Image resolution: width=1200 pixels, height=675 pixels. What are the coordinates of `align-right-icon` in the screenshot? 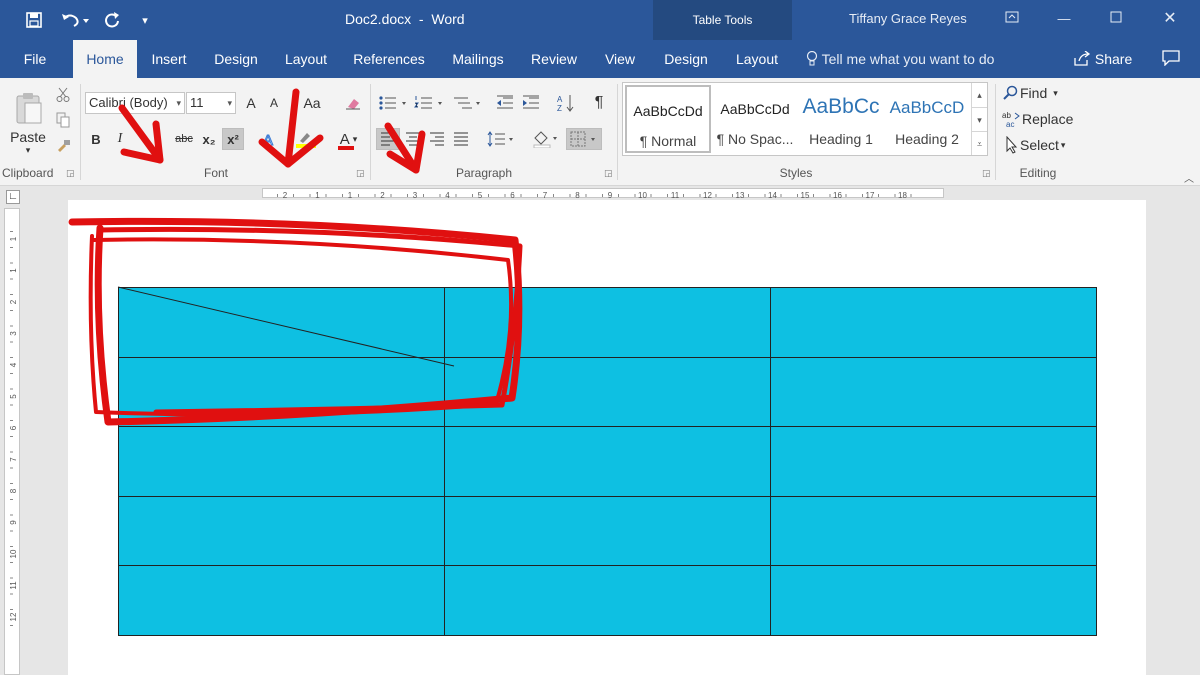 It's located at (437, 139).